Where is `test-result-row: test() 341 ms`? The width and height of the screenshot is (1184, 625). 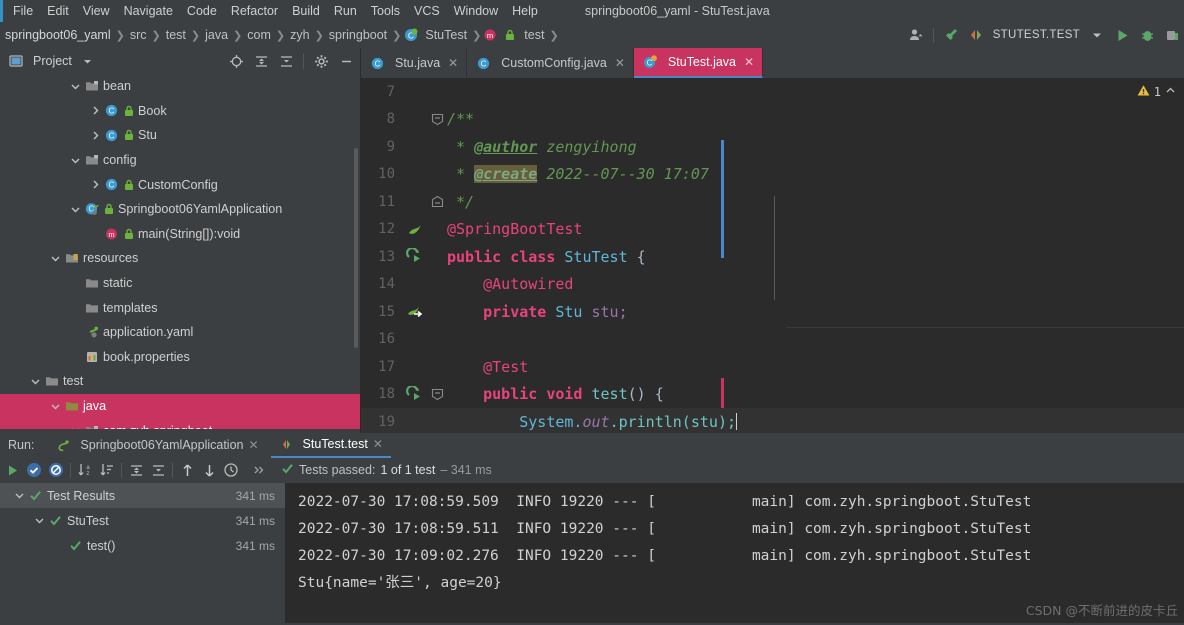
test-result-row: test() 341 ms is located at coordinates (142, 545).